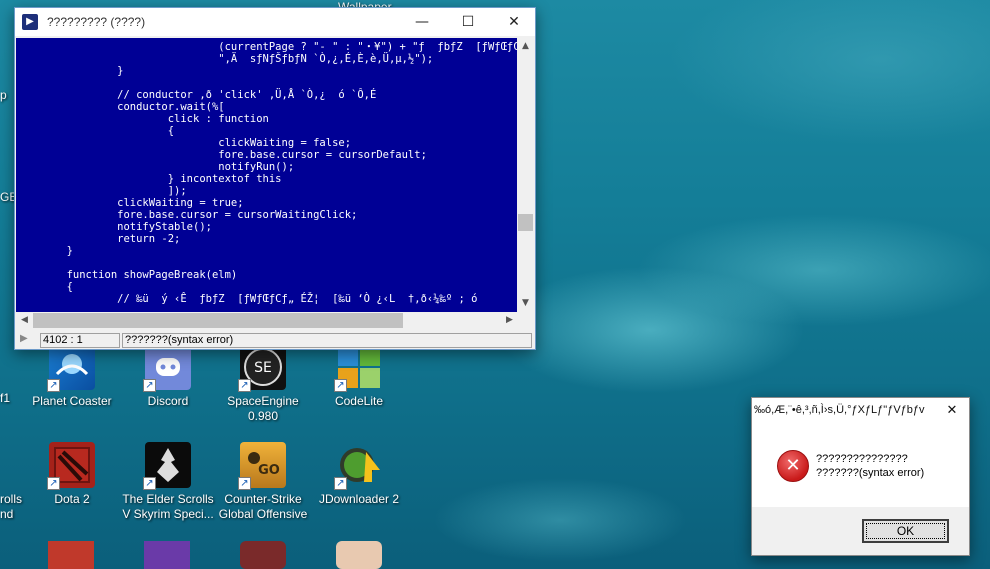 The width and height of the screenshot is (990, 569). Describe the element at coordinates (525, 303) in the screenshot. I see `scroll-down-icon: ▼` at that location.